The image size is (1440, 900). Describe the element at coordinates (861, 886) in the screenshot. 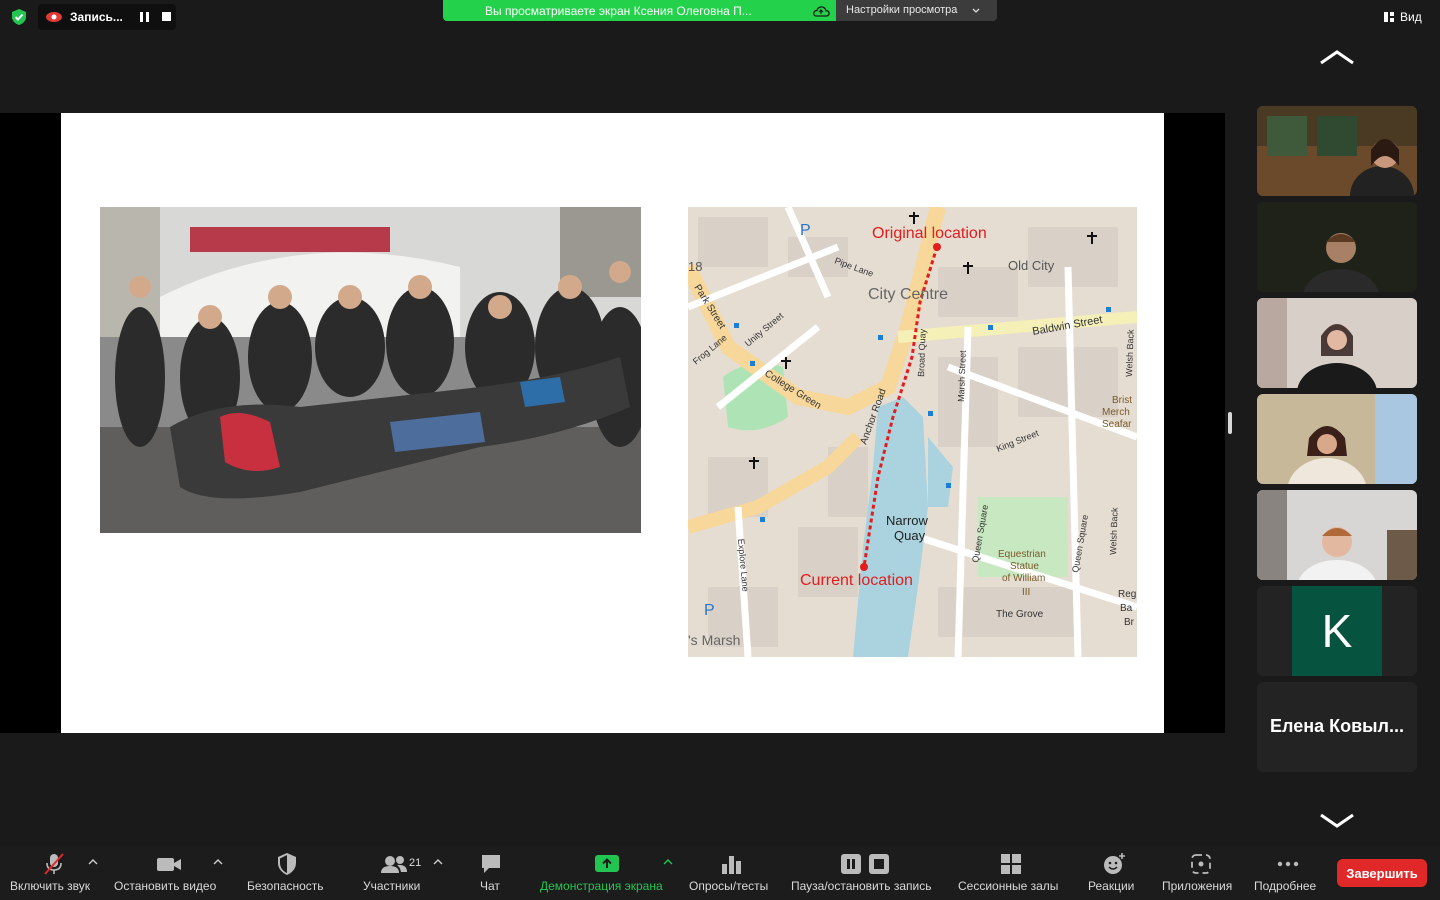

I see `pause-recording-label: Пауза/остановить запись` at that location.